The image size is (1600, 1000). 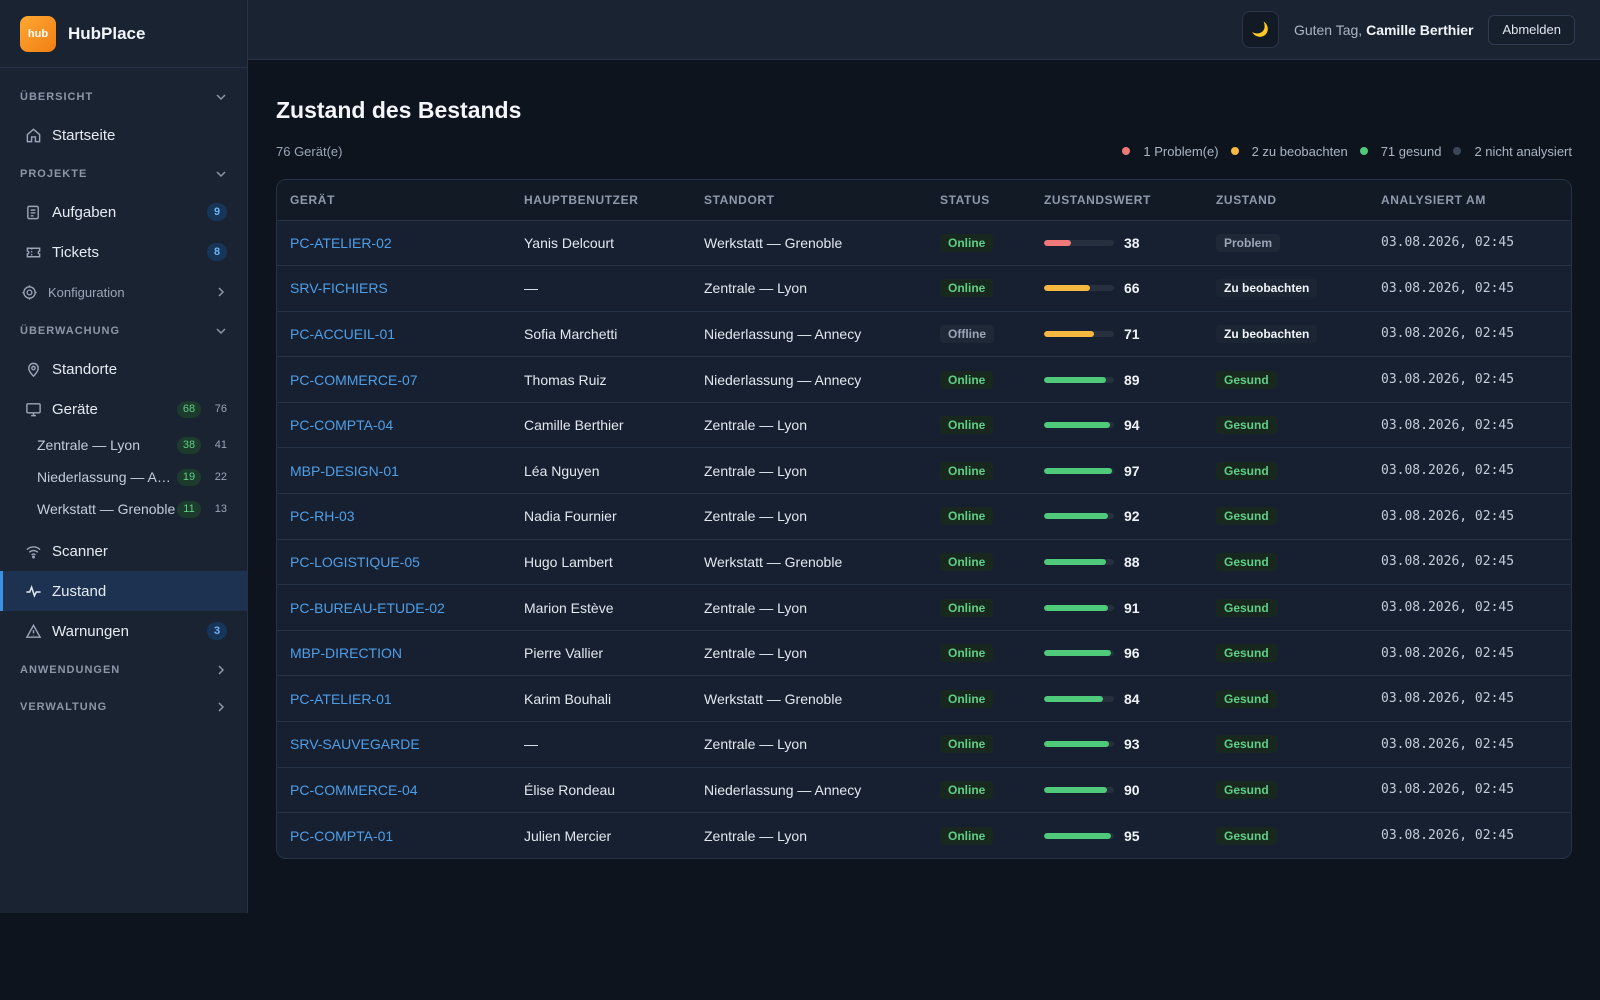 I want to click on sidebar-item-warnings: Warnungen 3, so click(x=123, y=631).